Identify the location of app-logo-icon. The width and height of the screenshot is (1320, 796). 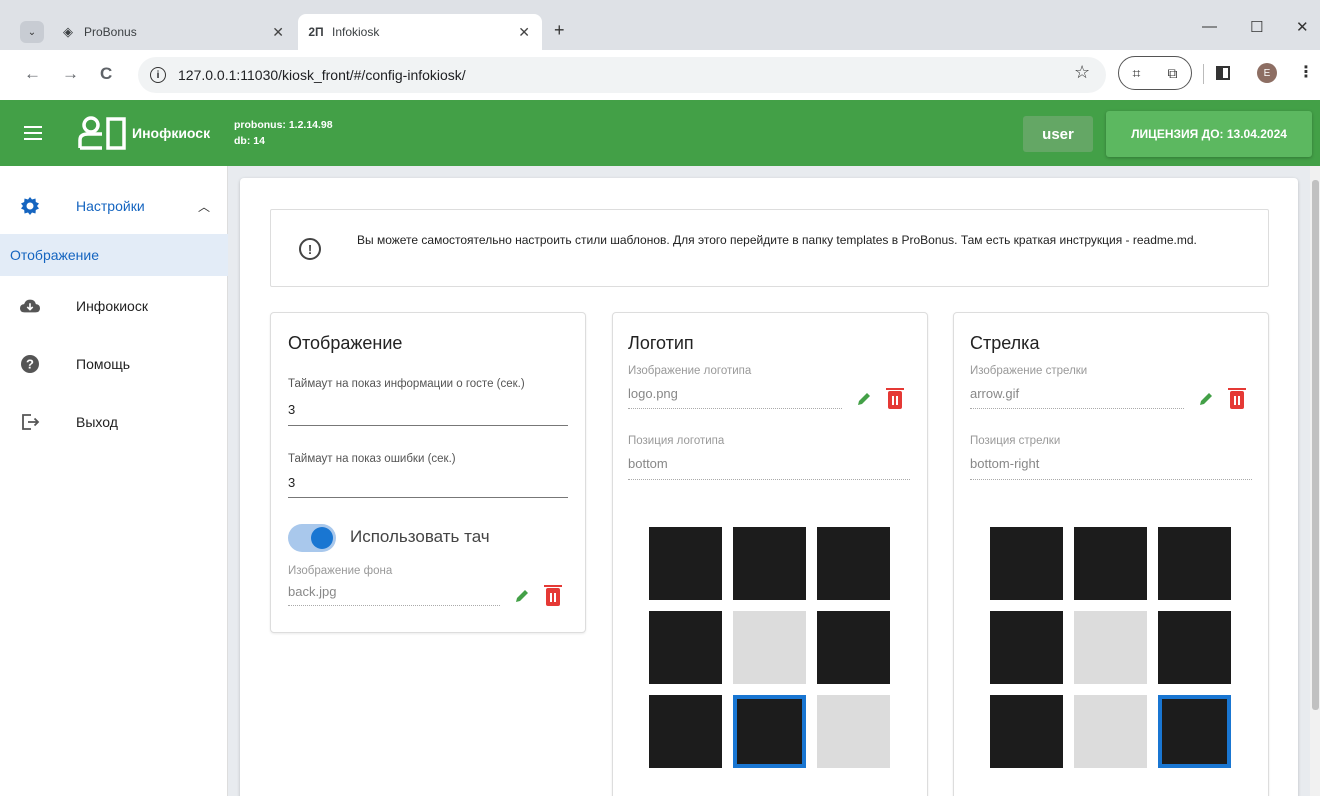
(102, 133).